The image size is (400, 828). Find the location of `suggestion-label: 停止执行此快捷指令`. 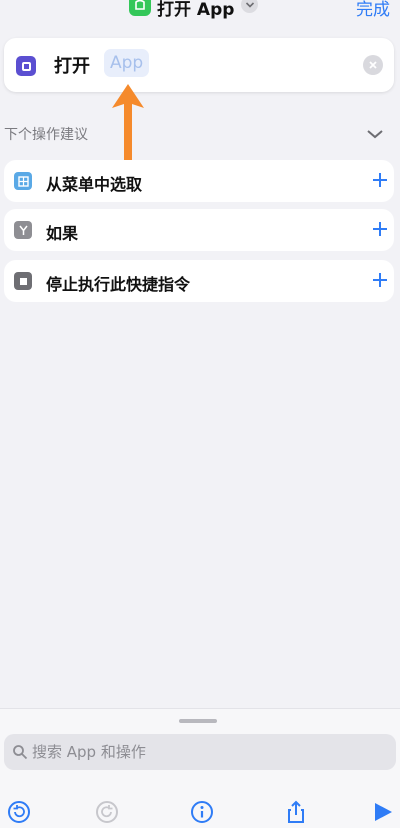

suggestion-label: 停止执行此快捷指令 is located at coordinates (118, 284).